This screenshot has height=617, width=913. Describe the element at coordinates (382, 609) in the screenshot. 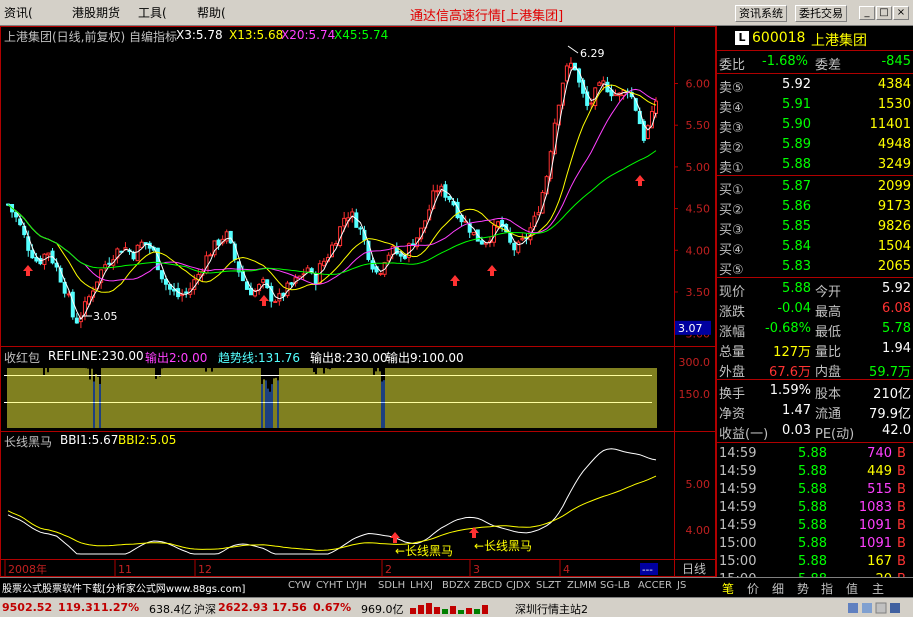

I see `sz-amount: 969.0亿` at that location.